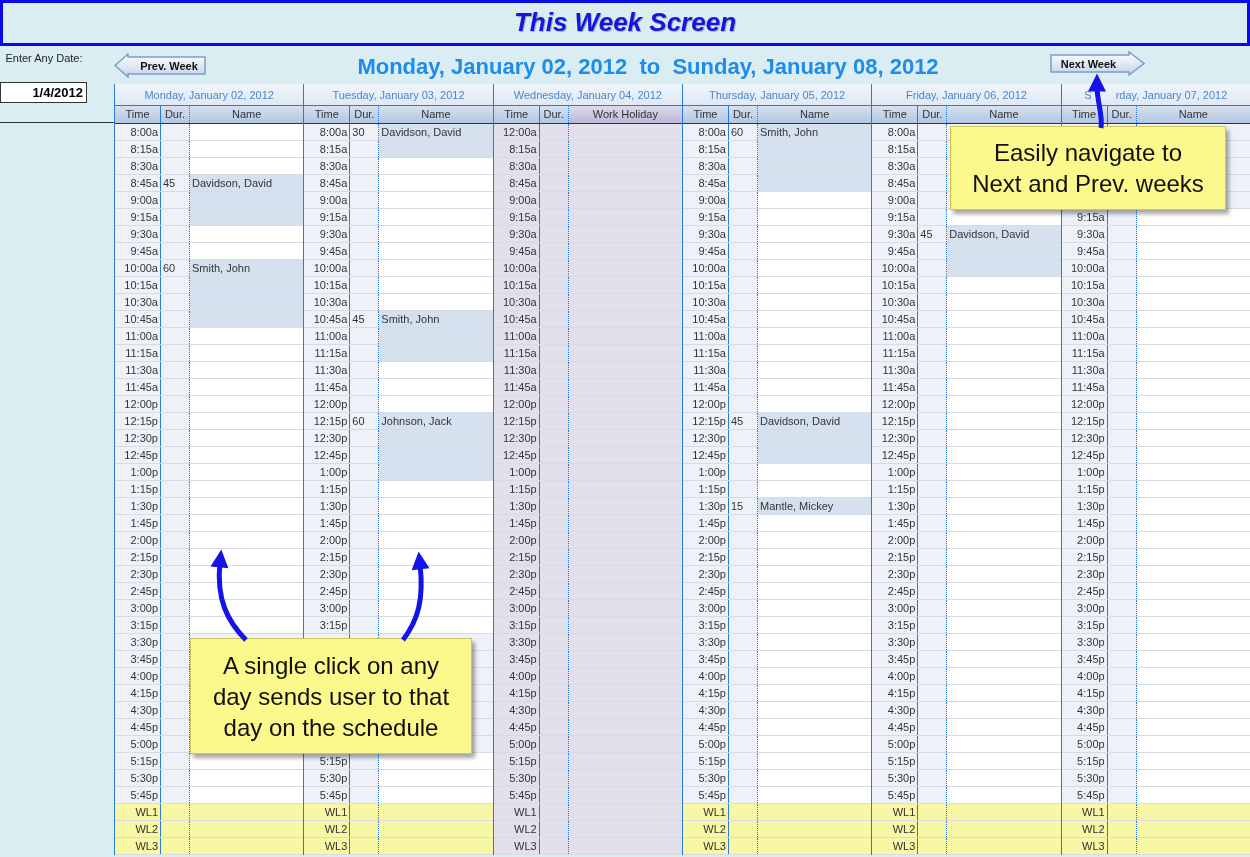 This screenshot has height=857, width=1250. What do you see at coordinates (1097, 63) in the screenshot?
I see `next-week-button: Next Week` at bounding box center [1097, 63].